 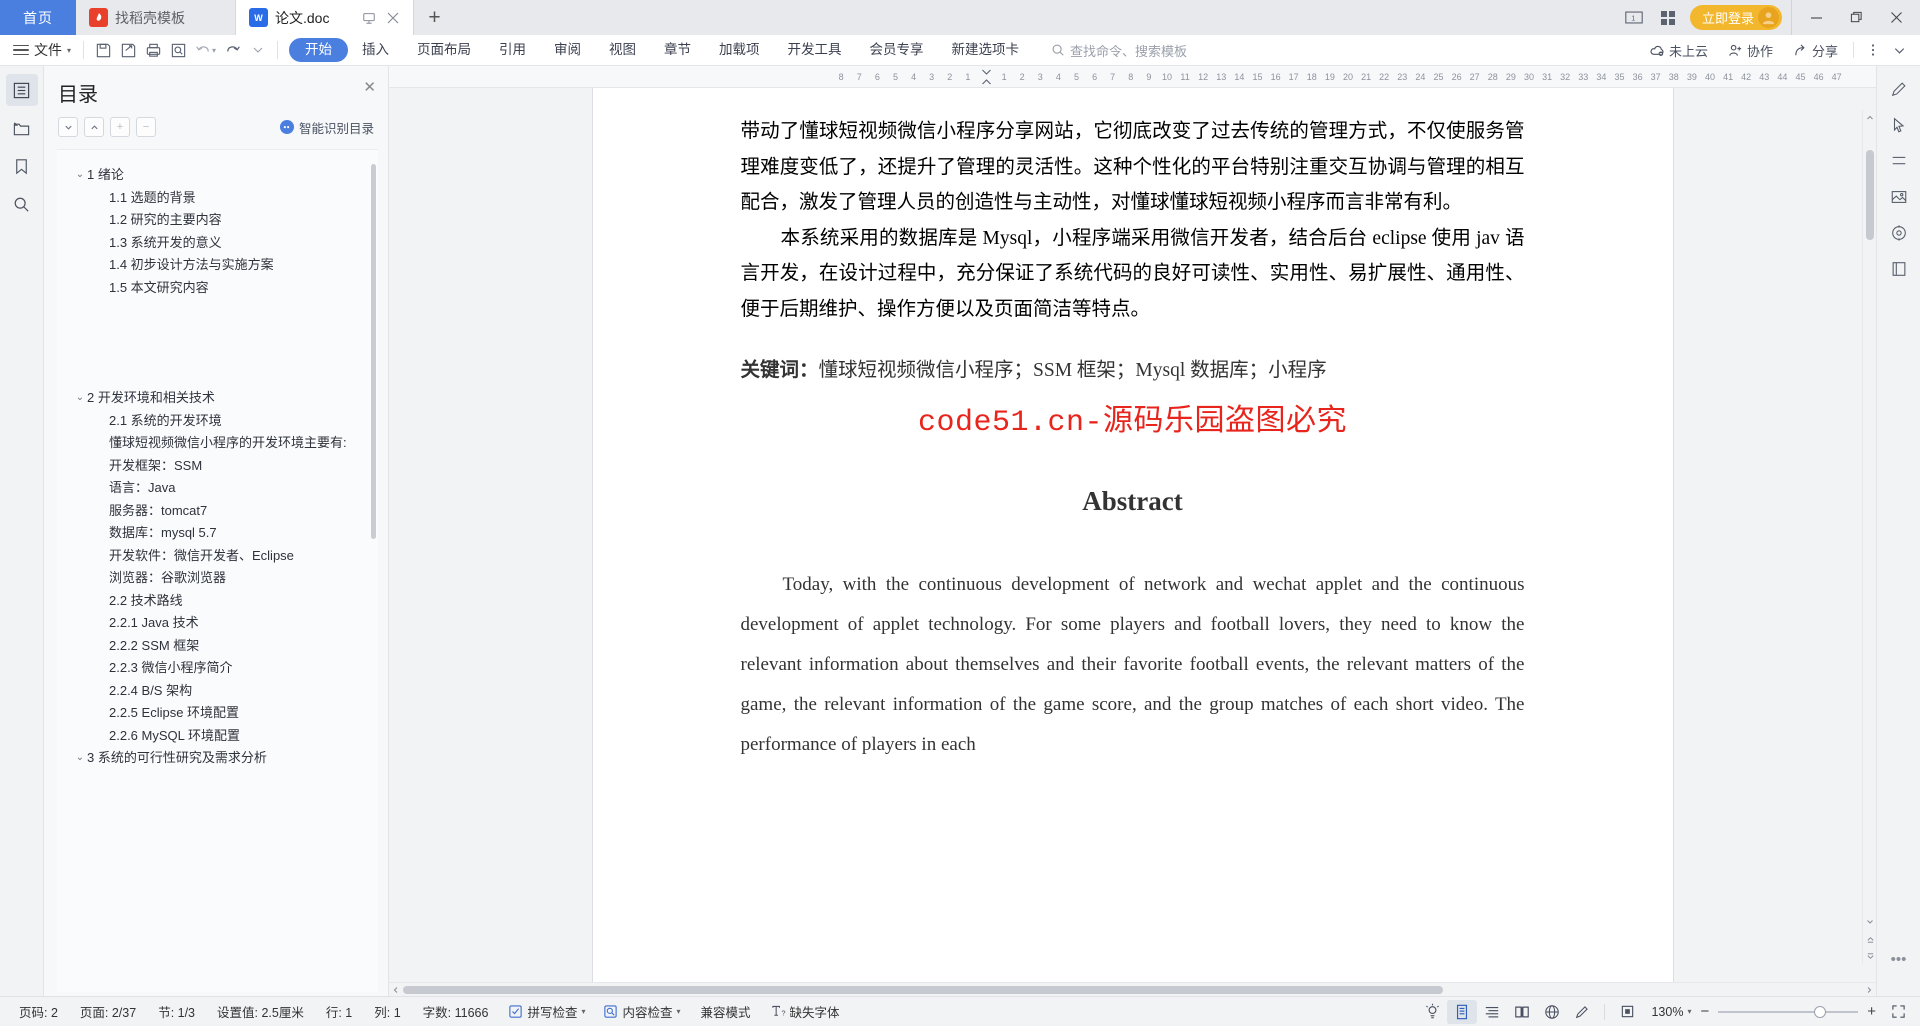 I want to click on web-layout-icon, so click(x=1552, y=1012).